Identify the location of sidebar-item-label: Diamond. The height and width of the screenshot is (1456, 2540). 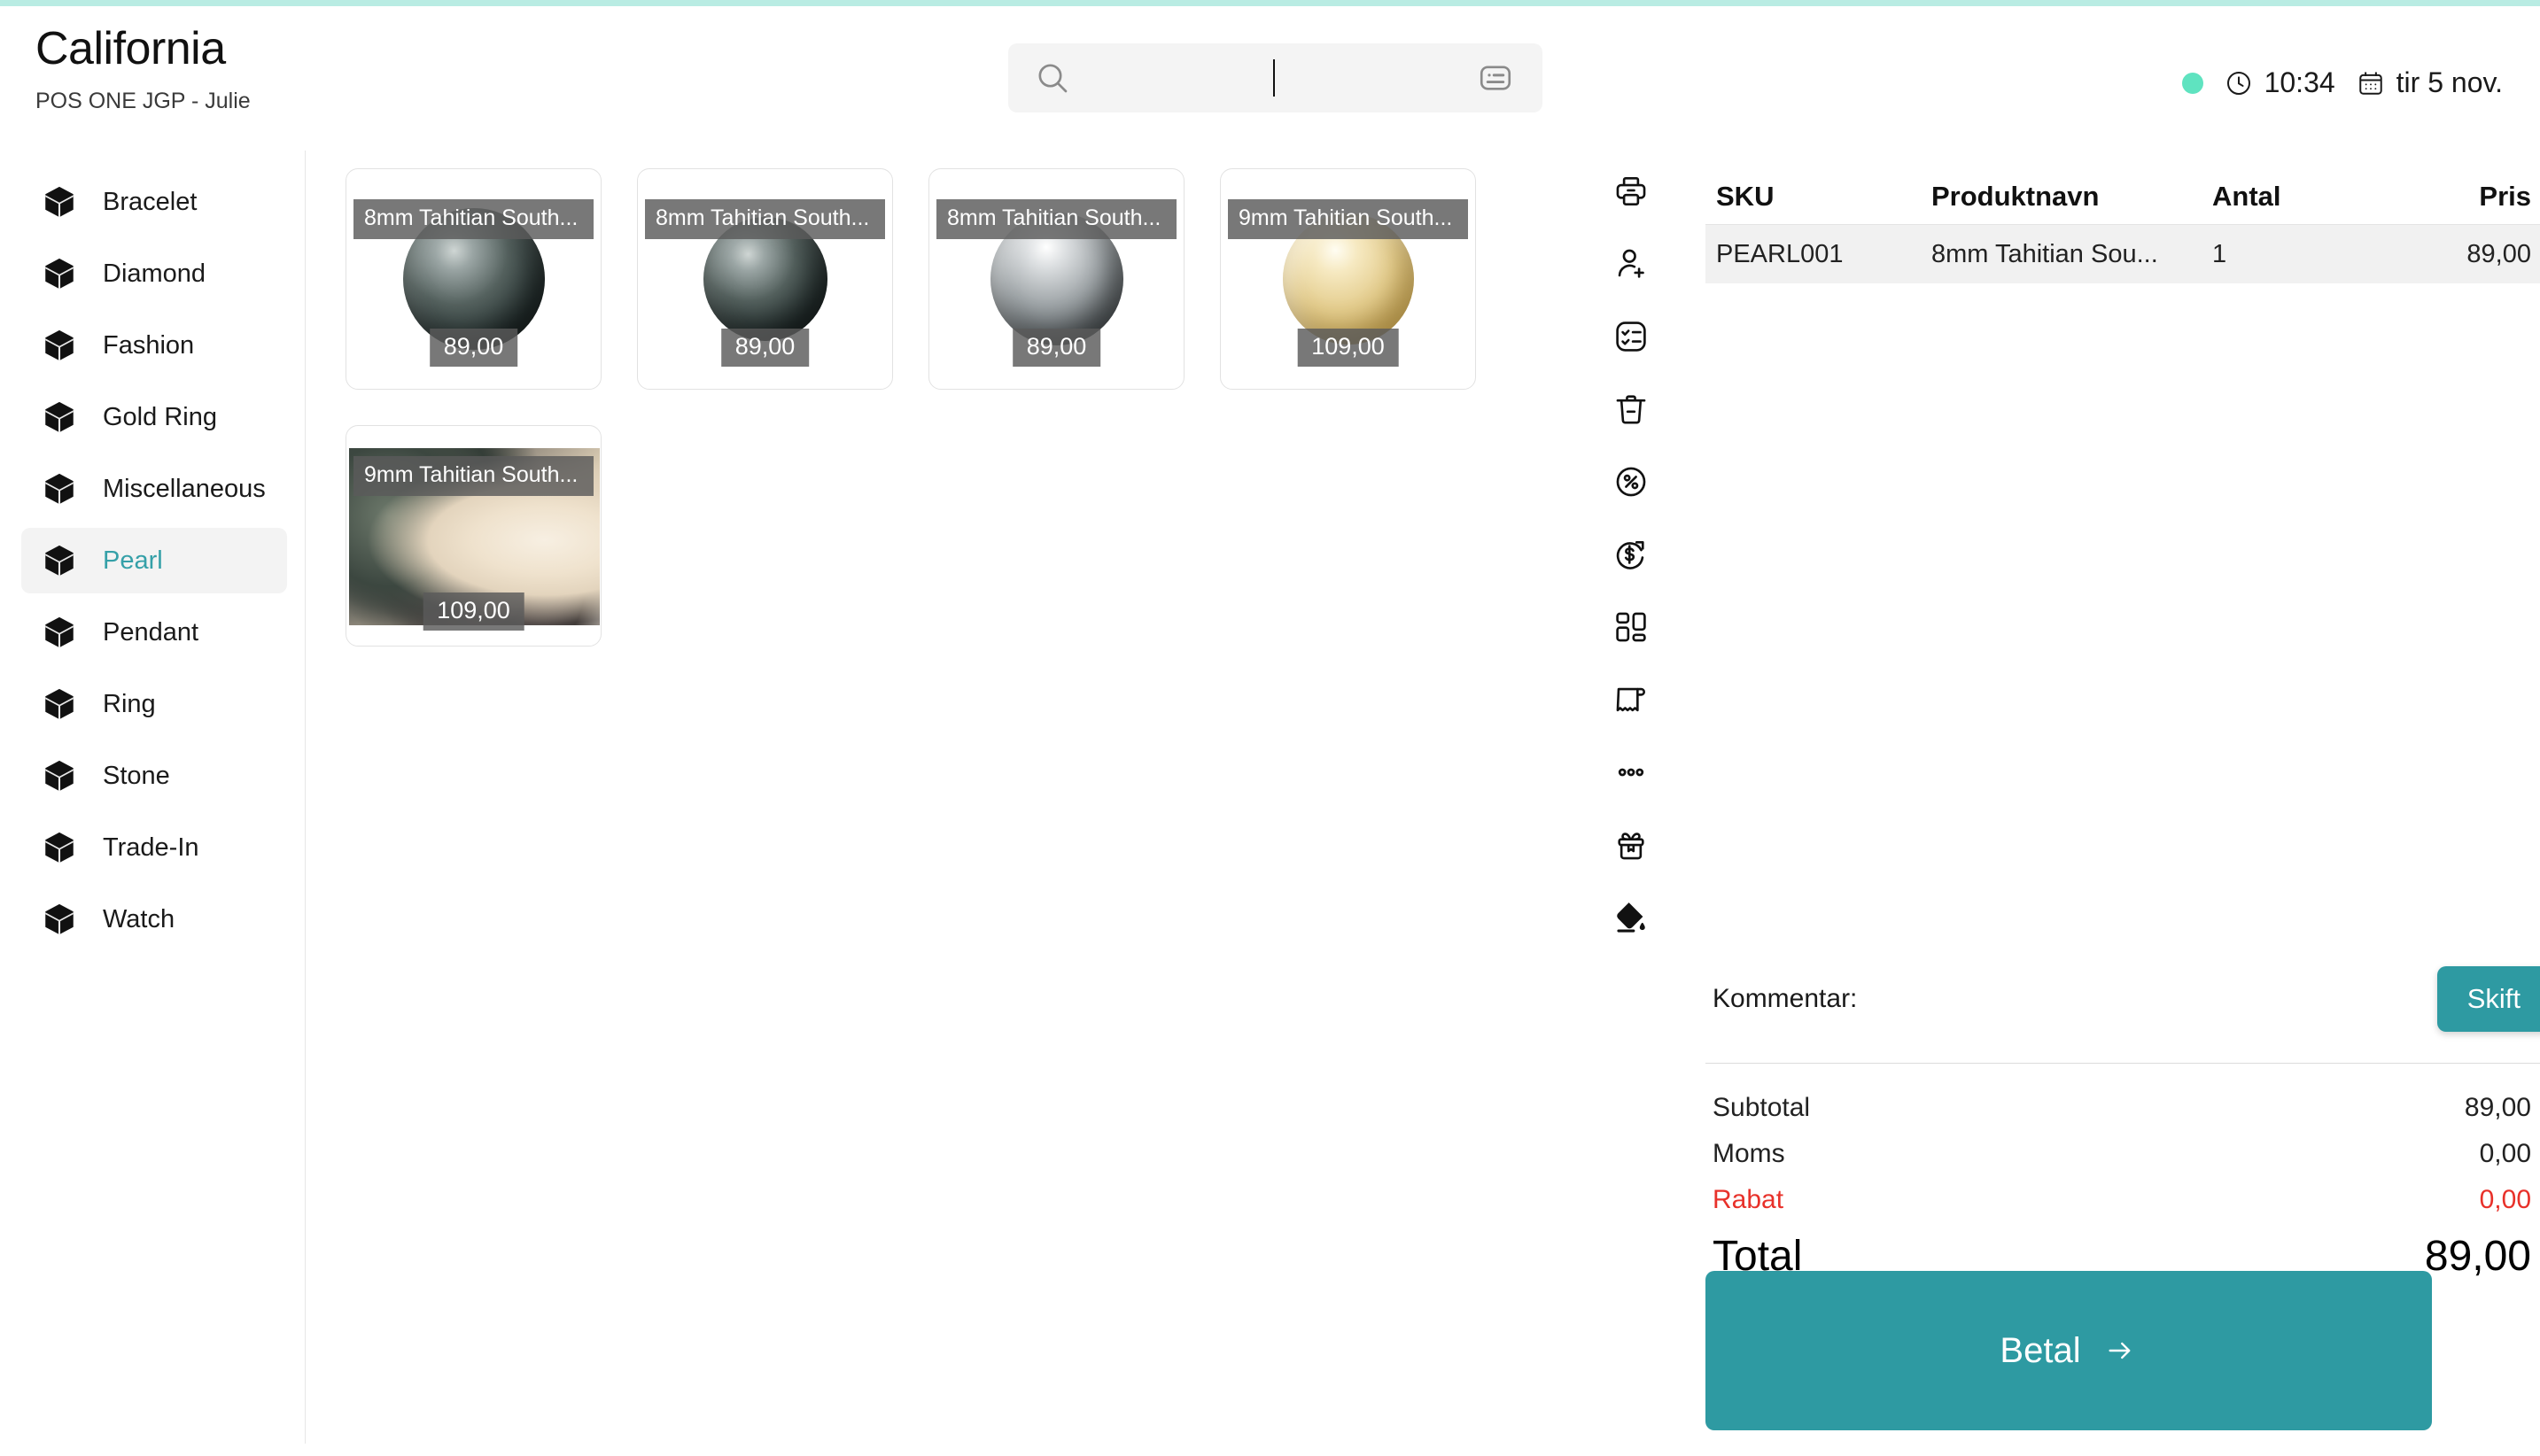
(154, 273).